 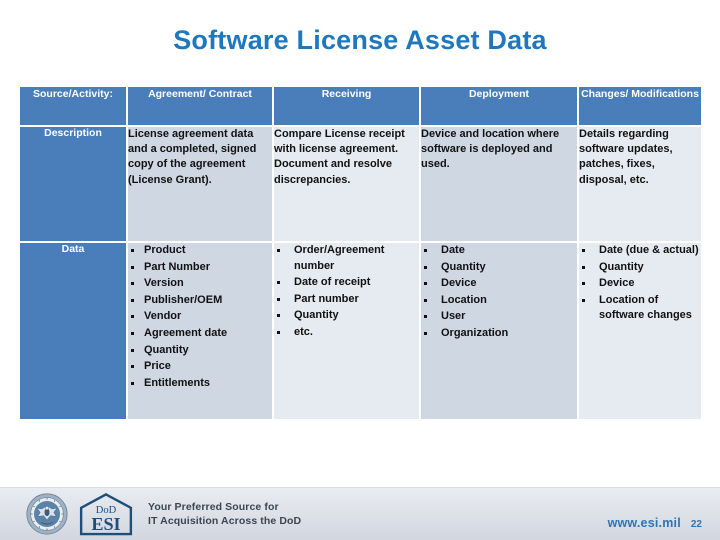 What do you see at coordinates (499, 317) in the screenshot?
I see `list-item: User` at bounding box center [499, 317].